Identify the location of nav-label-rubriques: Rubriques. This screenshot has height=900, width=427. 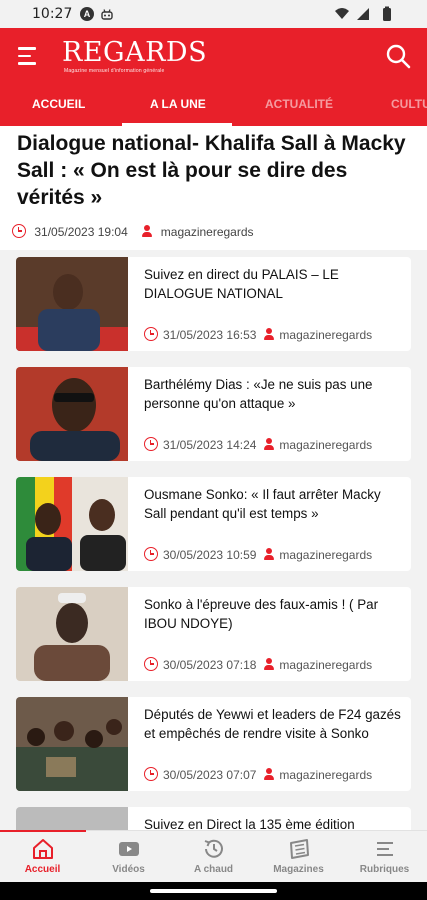
(384, 869).